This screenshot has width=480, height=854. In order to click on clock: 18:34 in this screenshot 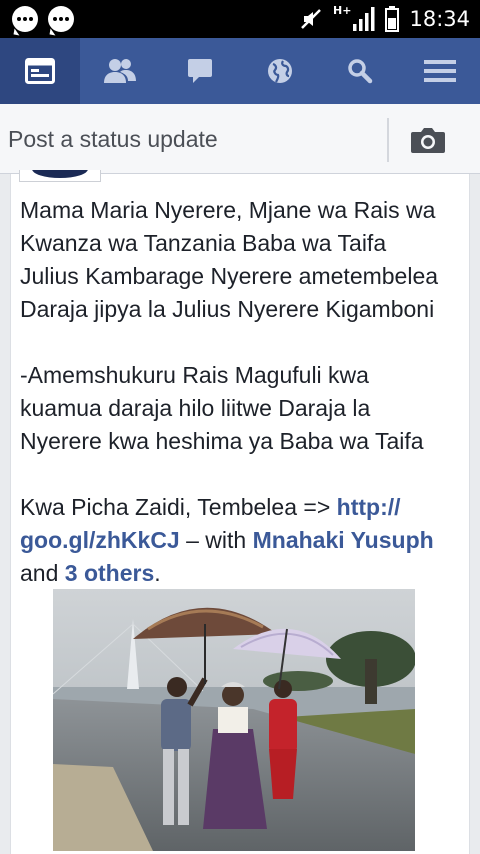, I will do `click(439, 19)`.